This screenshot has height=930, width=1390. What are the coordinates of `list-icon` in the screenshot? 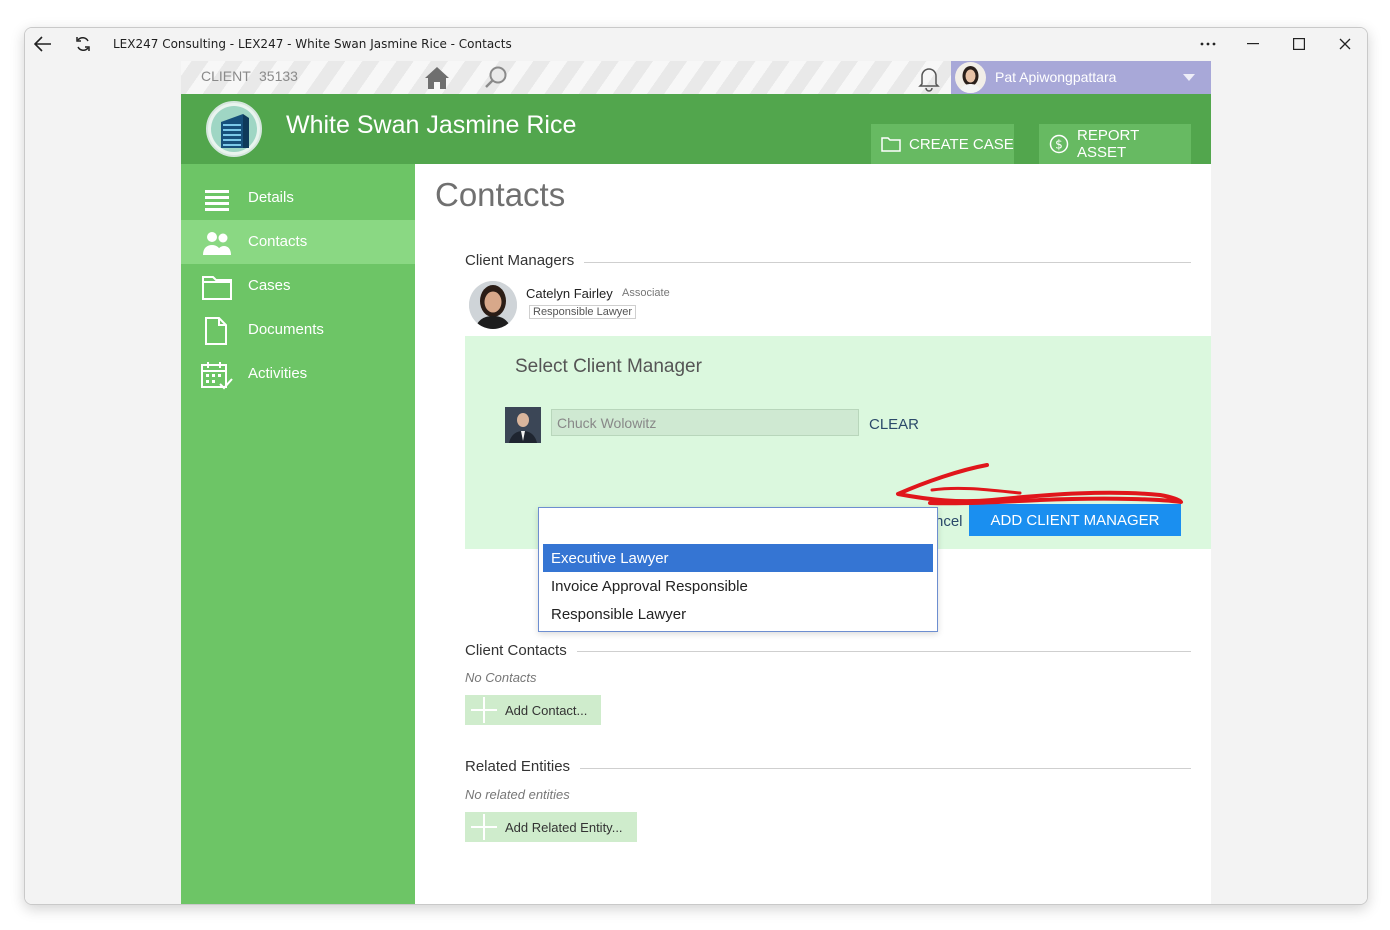 It's located at (217, 199).